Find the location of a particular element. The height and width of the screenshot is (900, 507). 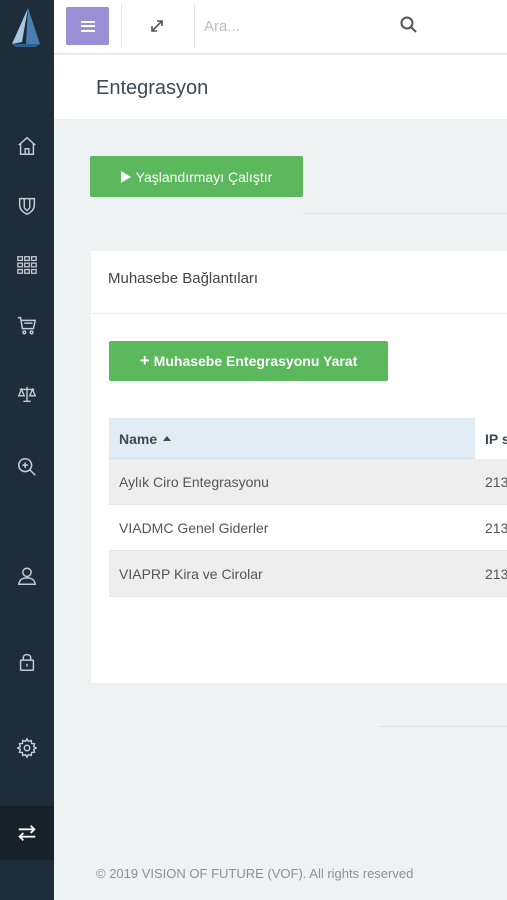

sidebar-item-security is located at coordinates (27, 662).